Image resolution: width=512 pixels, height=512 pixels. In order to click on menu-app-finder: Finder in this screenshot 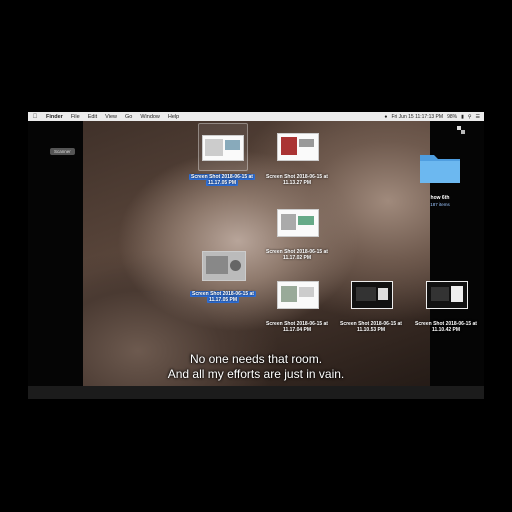, I will do `click(54, 117)`.